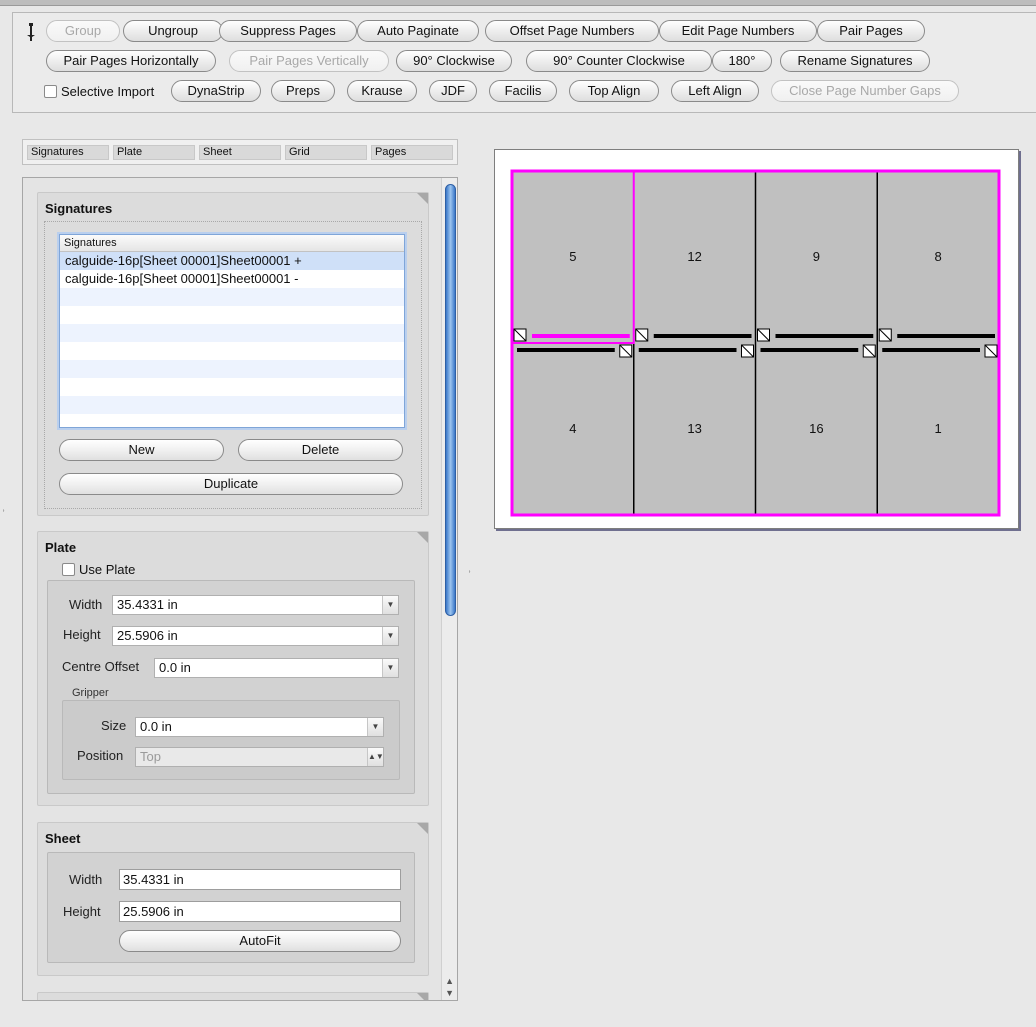 The width and height of the screenshot is (1036, 1027). Describe the element at coordinates (68, 152) in the screenshot. I see `tab-signatures: Signatures` at that location.